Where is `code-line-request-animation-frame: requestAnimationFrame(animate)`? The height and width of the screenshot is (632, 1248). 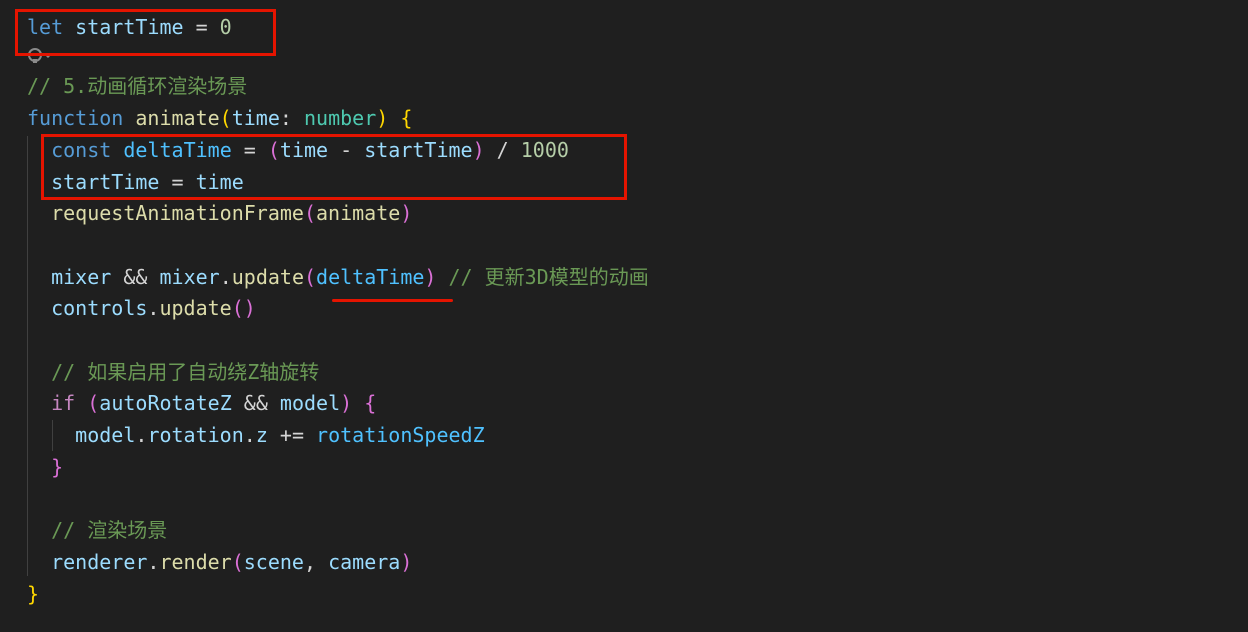 code-line-request-animation-frame: requestAnimationFrame(animate) is located at coordinates (219, 213).